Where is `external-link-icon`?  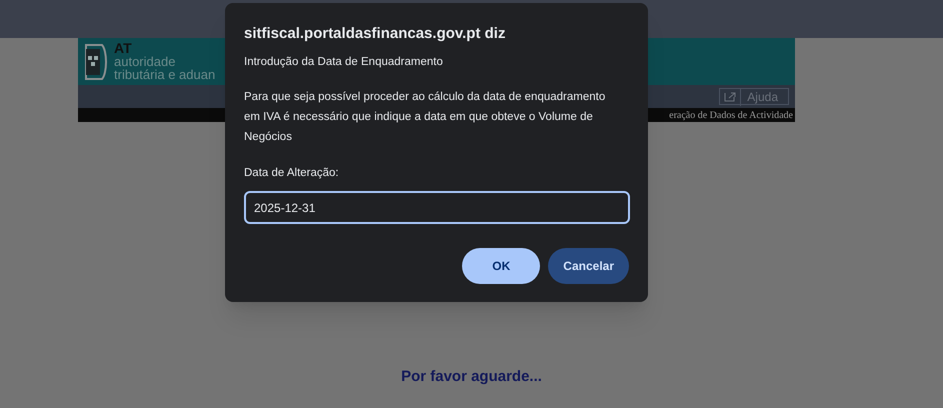
external-link-icon is located at coordinates (730, 97).